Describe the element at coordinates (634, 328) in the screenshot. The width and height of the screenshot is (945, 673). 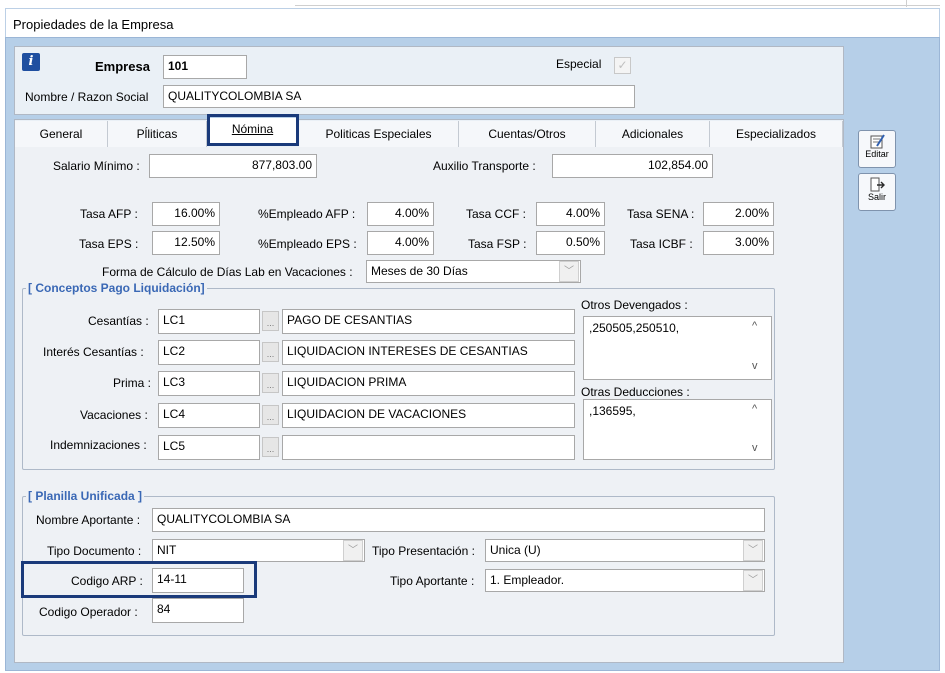
I see `otros-devengados-value: ,250505,250510,` at that location.